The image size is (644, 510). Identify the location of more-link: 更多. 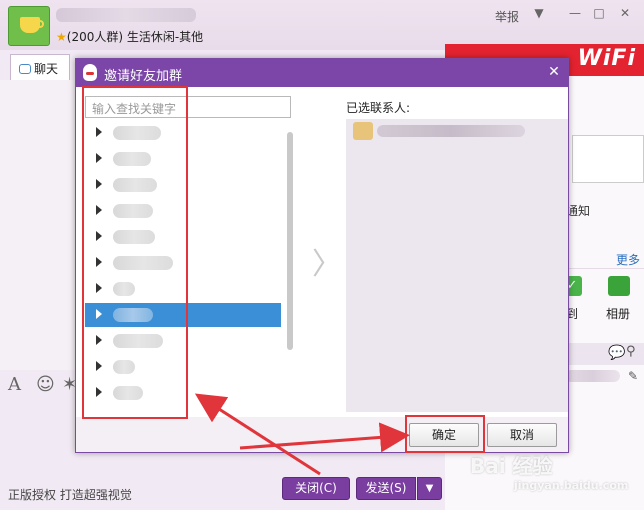
(628, 259).